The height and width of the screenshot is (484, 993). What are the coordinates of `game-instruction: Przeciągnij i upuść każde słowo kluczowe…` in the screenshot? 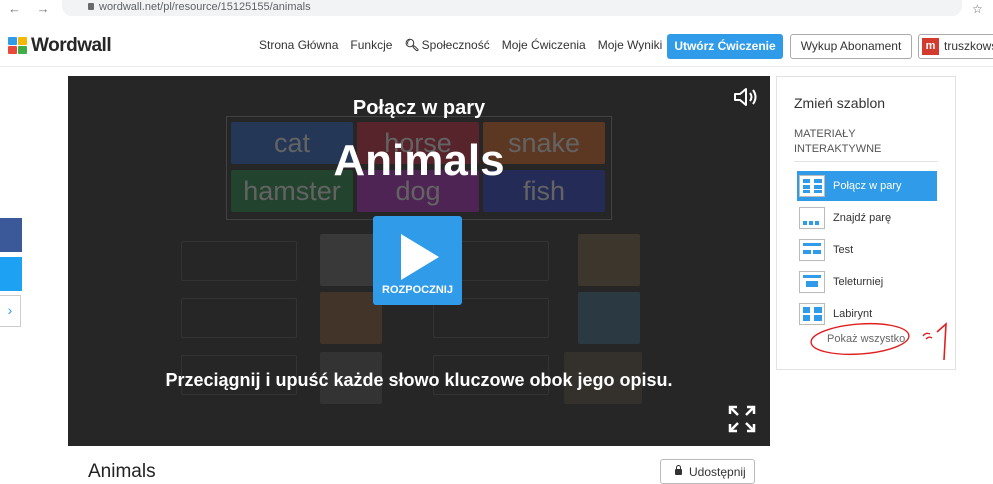 It's located at (419, 380).